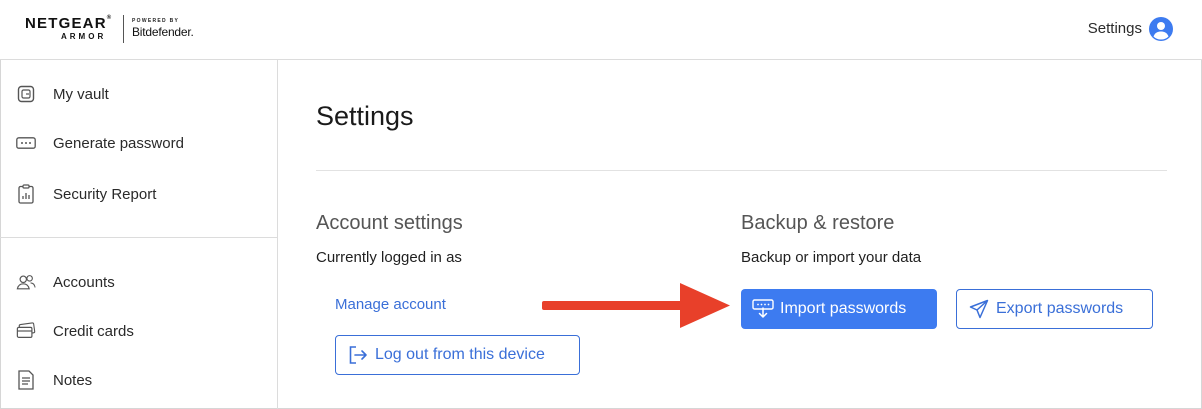  What do you see at coordinates (118, 143) in the screenshot?
I see `sidebar-item-label: Generate password` at bounding box center [118, 143].